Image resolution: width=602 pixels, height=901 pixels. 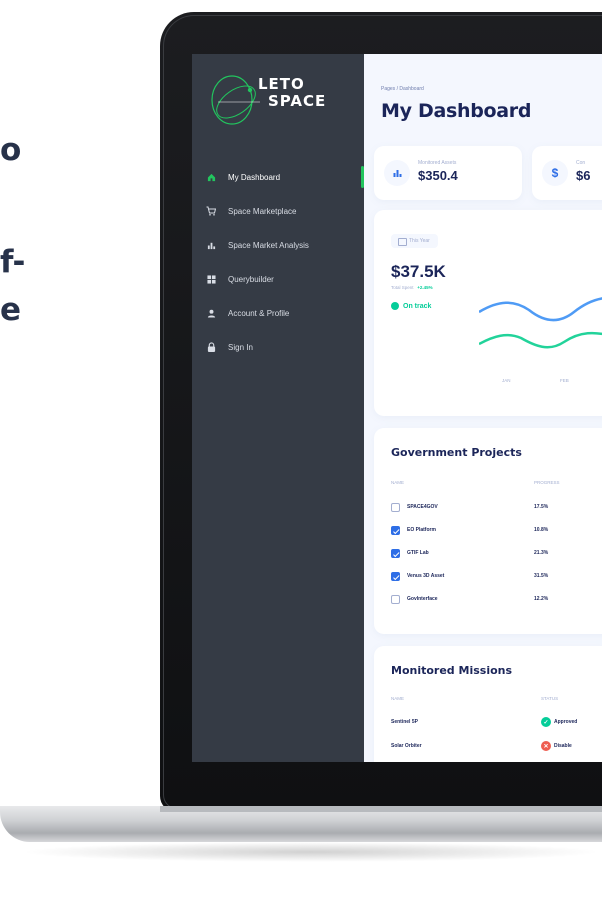 What do you see at coordinates (211, 347) in the screenshot?
I see `lock-icon` at bounding box center [211, 347].